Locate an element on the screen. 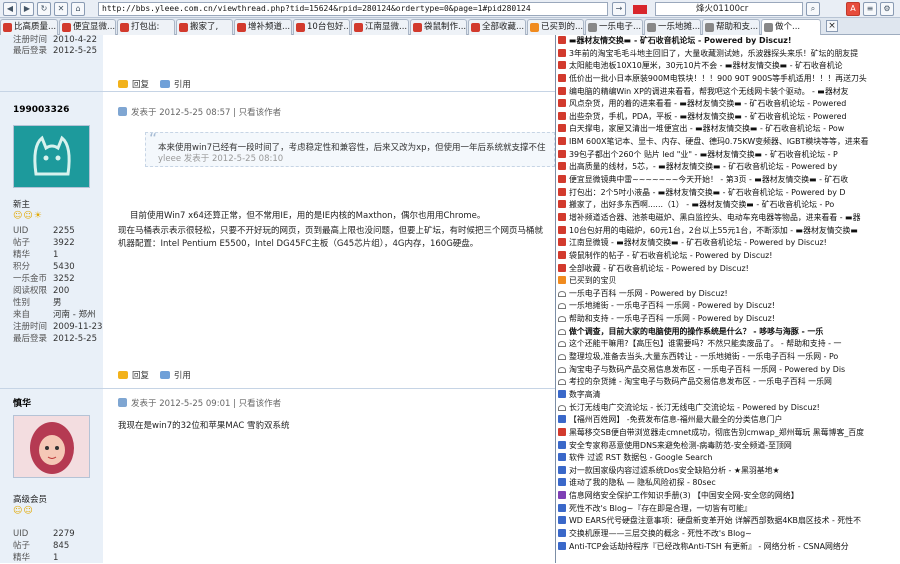 The width and height of the screenshot is (900, 564). post-meta: 发表于 2012-5-25 09:01 | 只看该作者 is located at coordinates (206, 404).